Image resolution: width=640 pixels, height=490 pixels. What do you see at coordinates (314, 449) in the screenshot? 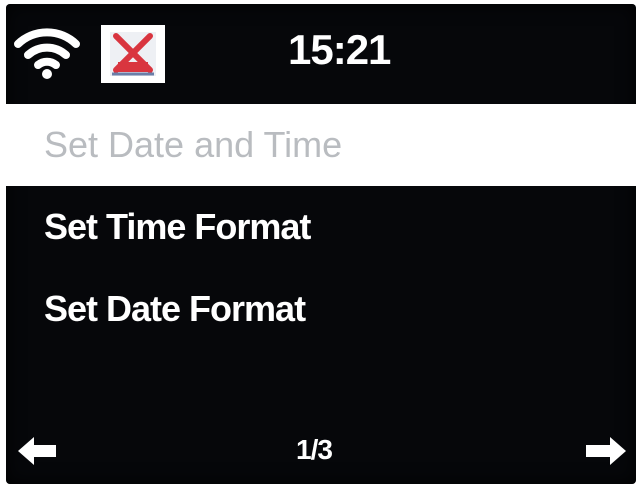
I see `page-indicator: 1/3` at bounding box center [314, 449].